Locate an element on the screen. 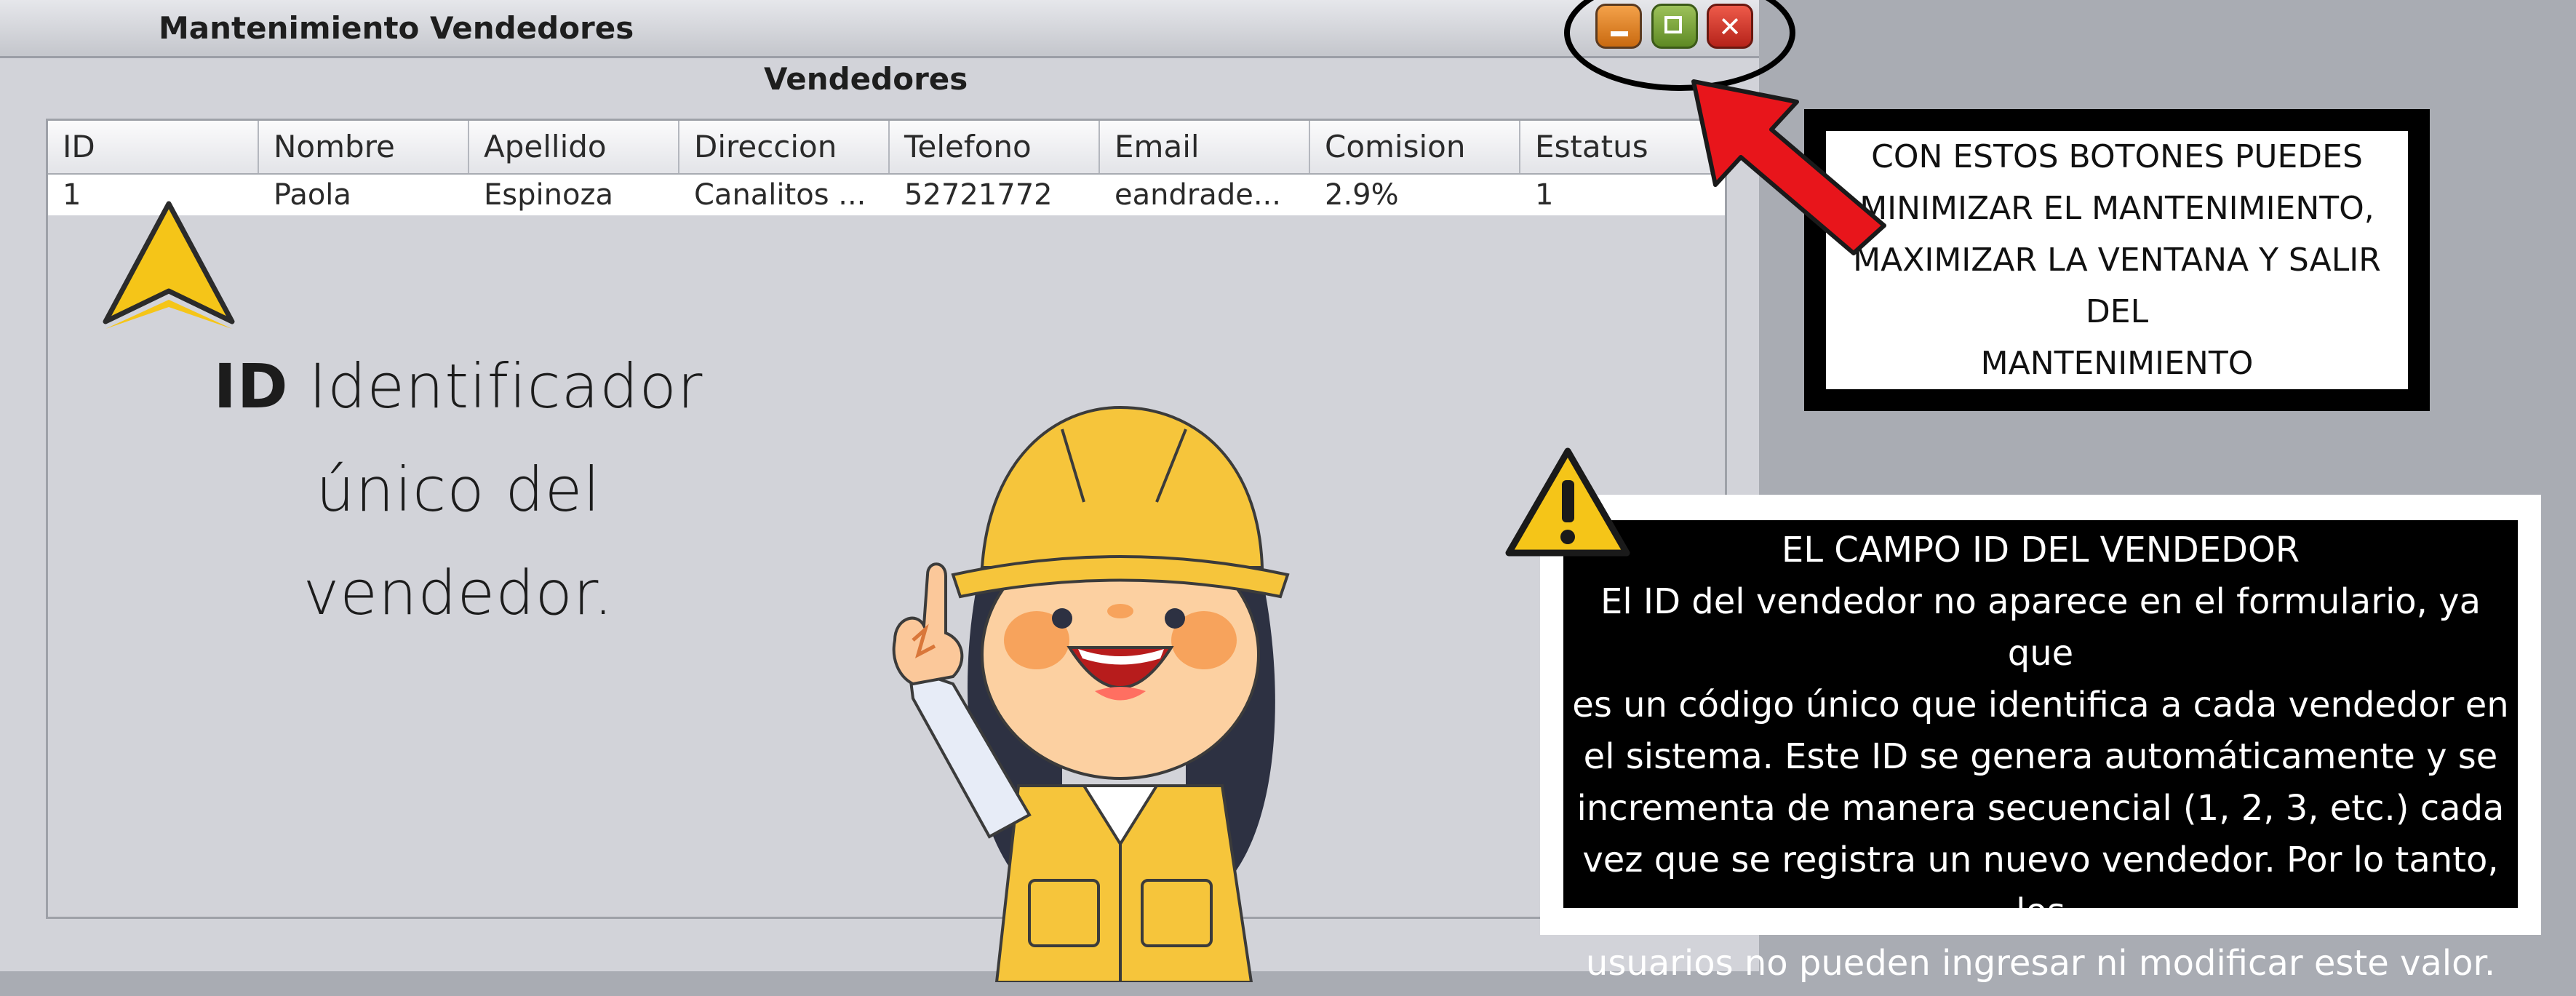 This screenshot has width=2576, height=996. column-header-comision: Comision is located at coordinates (1415, 147).